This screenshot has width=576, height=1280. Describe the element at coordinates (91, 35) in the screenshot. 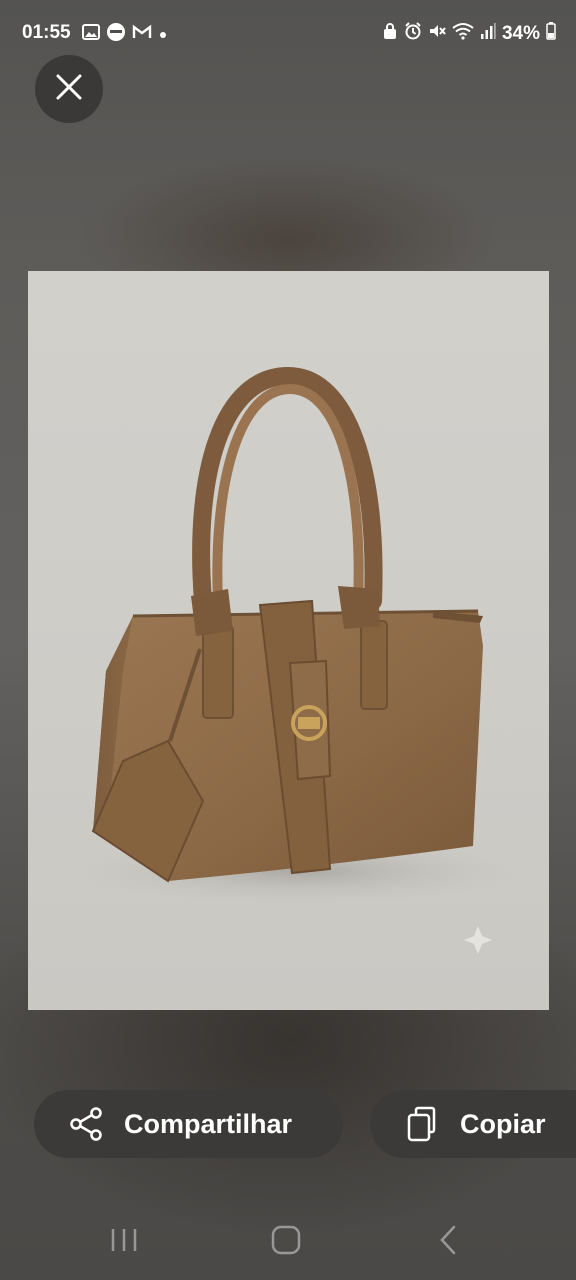

I see `image-icon` at that location.